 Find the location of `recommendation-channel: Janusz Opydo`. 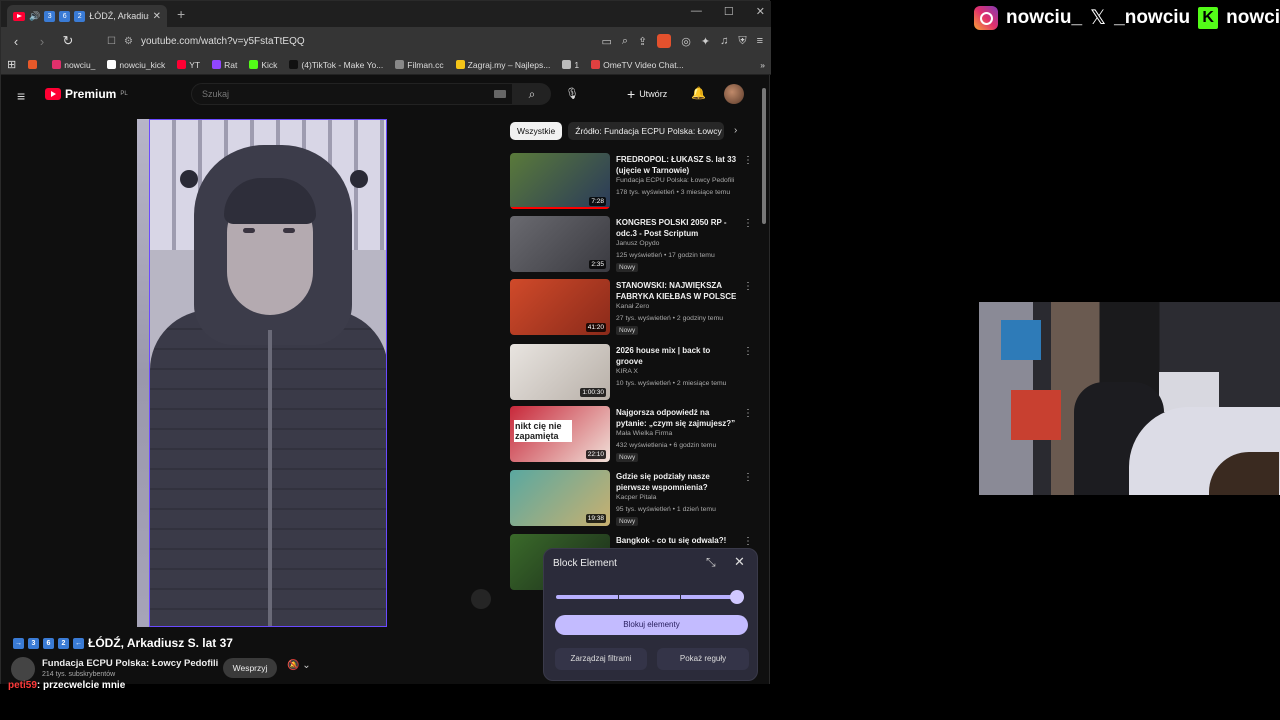

recommendation-channel: Janusz Opydo is located at coordinates (637, 243).